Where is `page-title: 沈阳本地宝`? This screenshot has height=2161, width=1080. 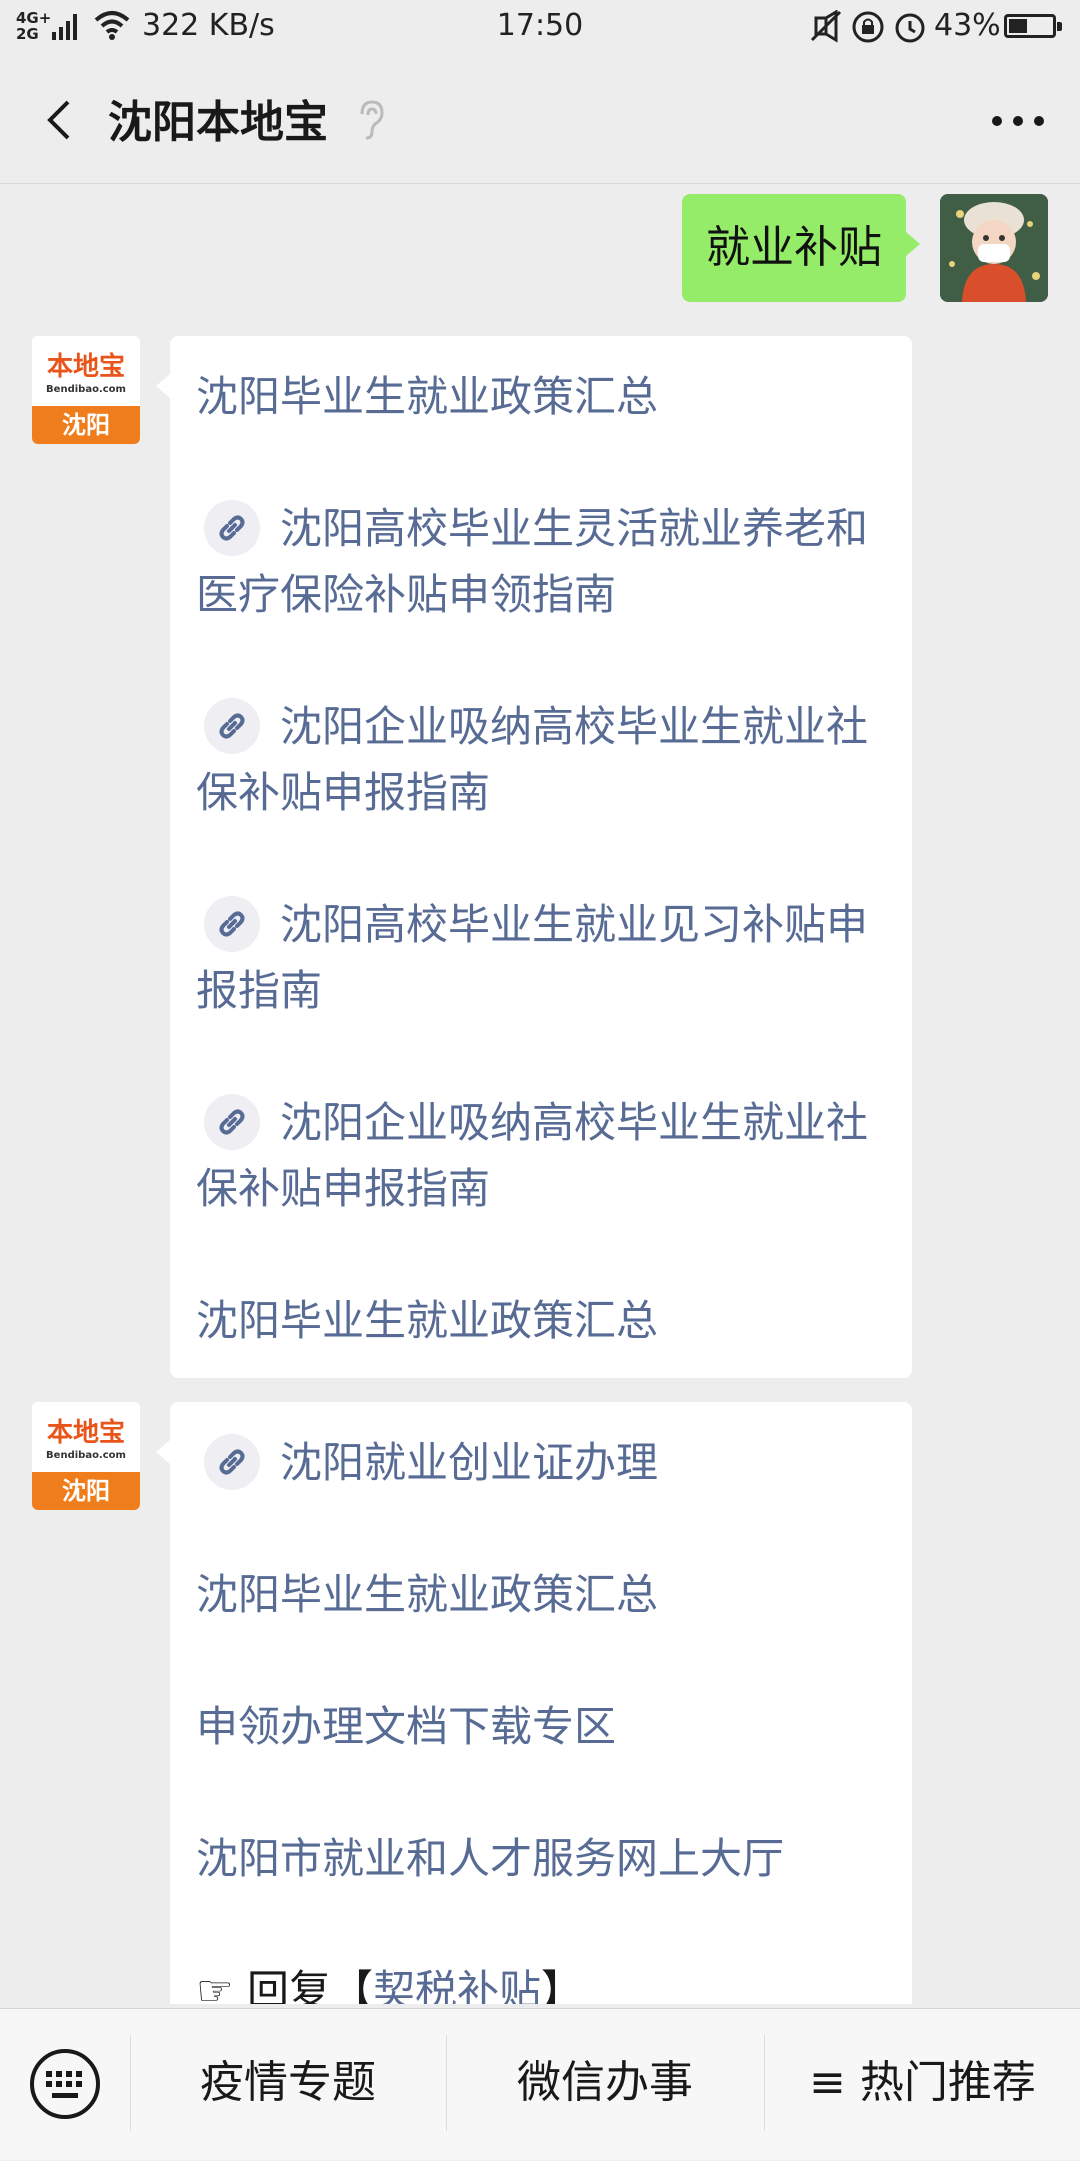 page-title: 沈阳本地宝 is located at coordinates (218, 122).